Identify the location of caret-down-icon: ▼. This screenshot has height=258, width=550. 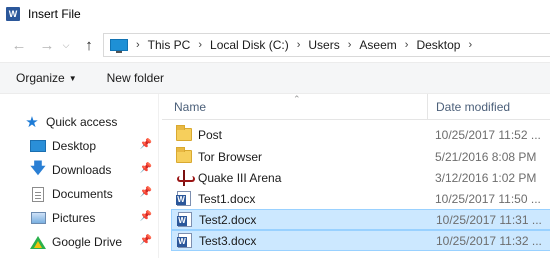
(72, 78).